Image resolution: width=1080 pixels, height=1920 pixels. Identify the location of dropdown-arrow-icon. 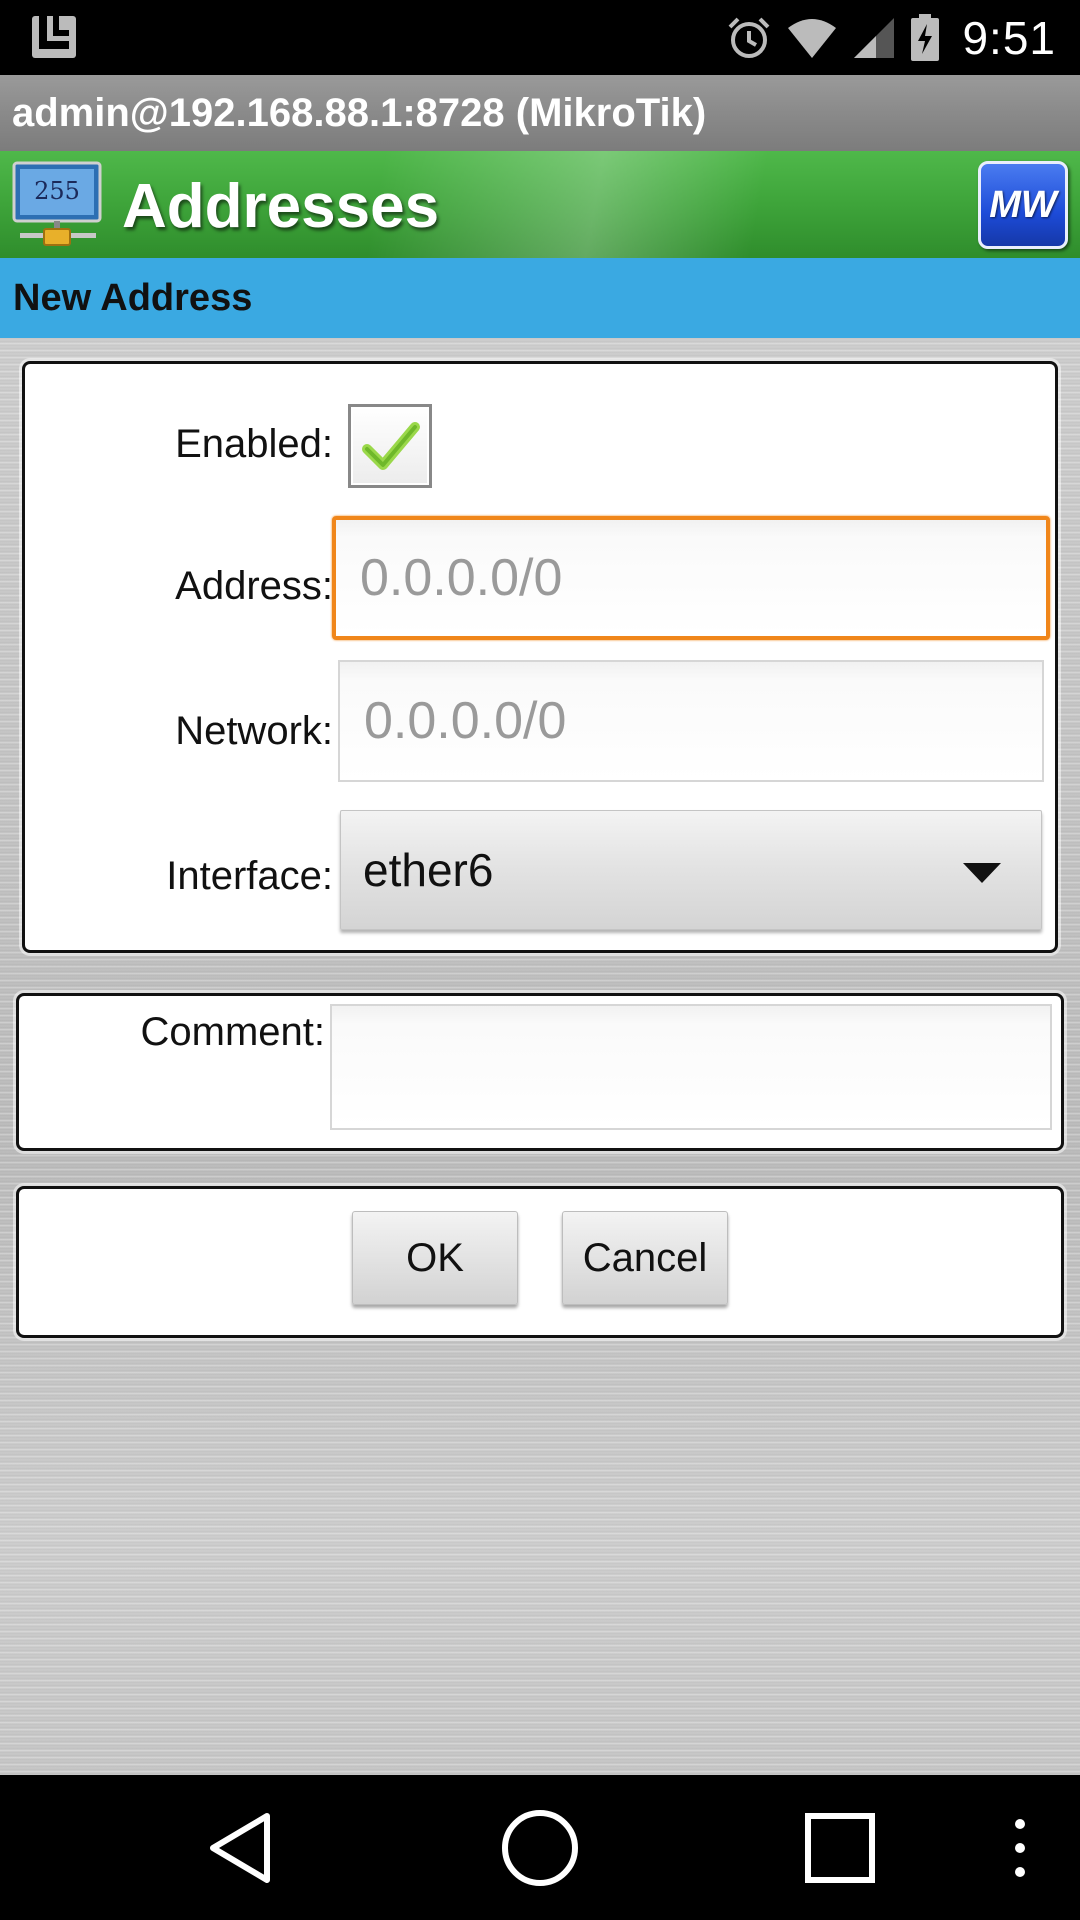
(982, 873).